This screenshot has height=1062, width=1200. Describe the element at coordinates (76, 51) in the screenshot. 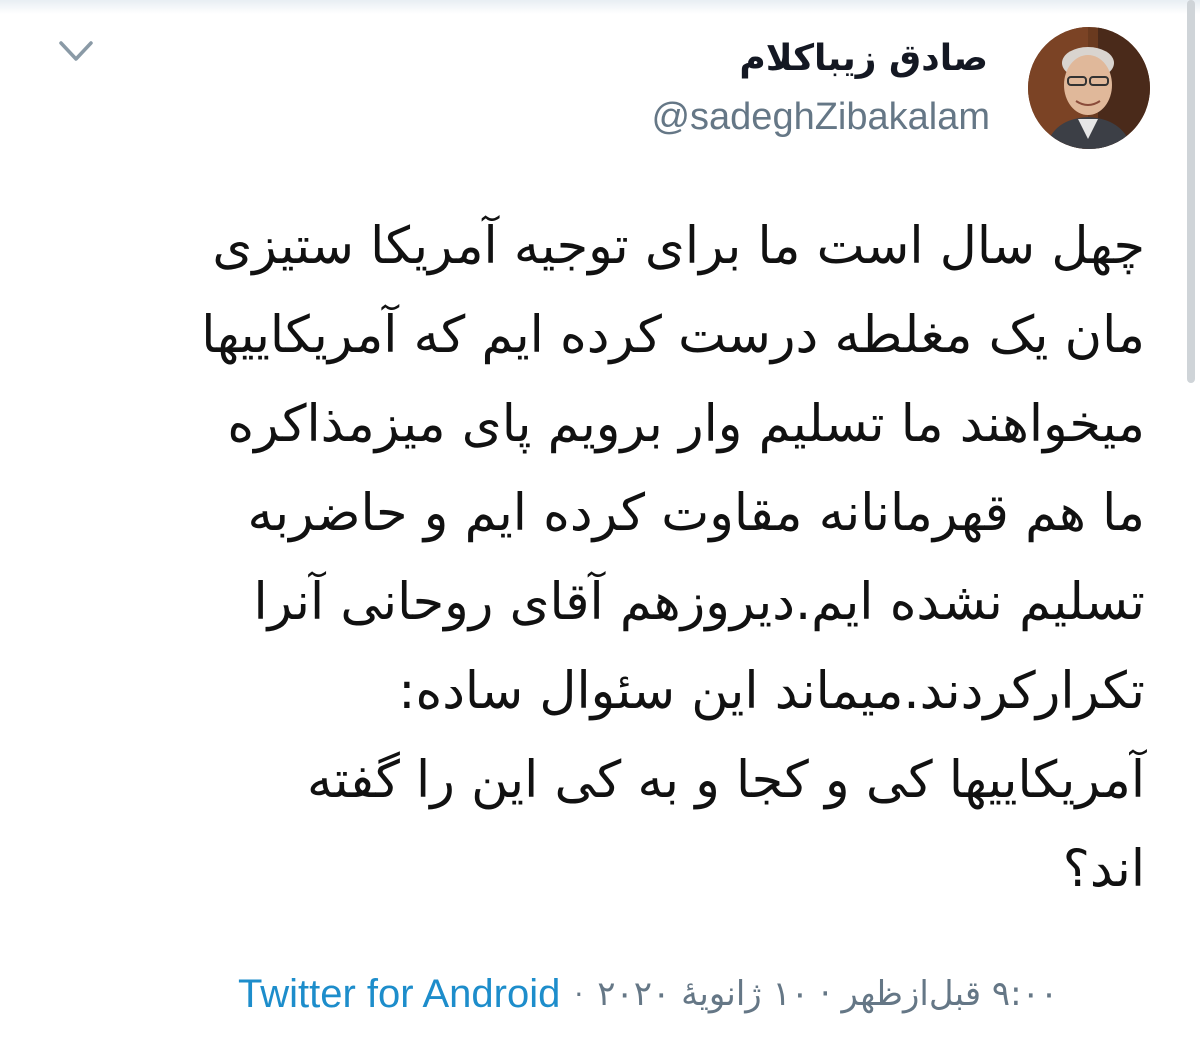

I see `chevron-down-icon` at that location.